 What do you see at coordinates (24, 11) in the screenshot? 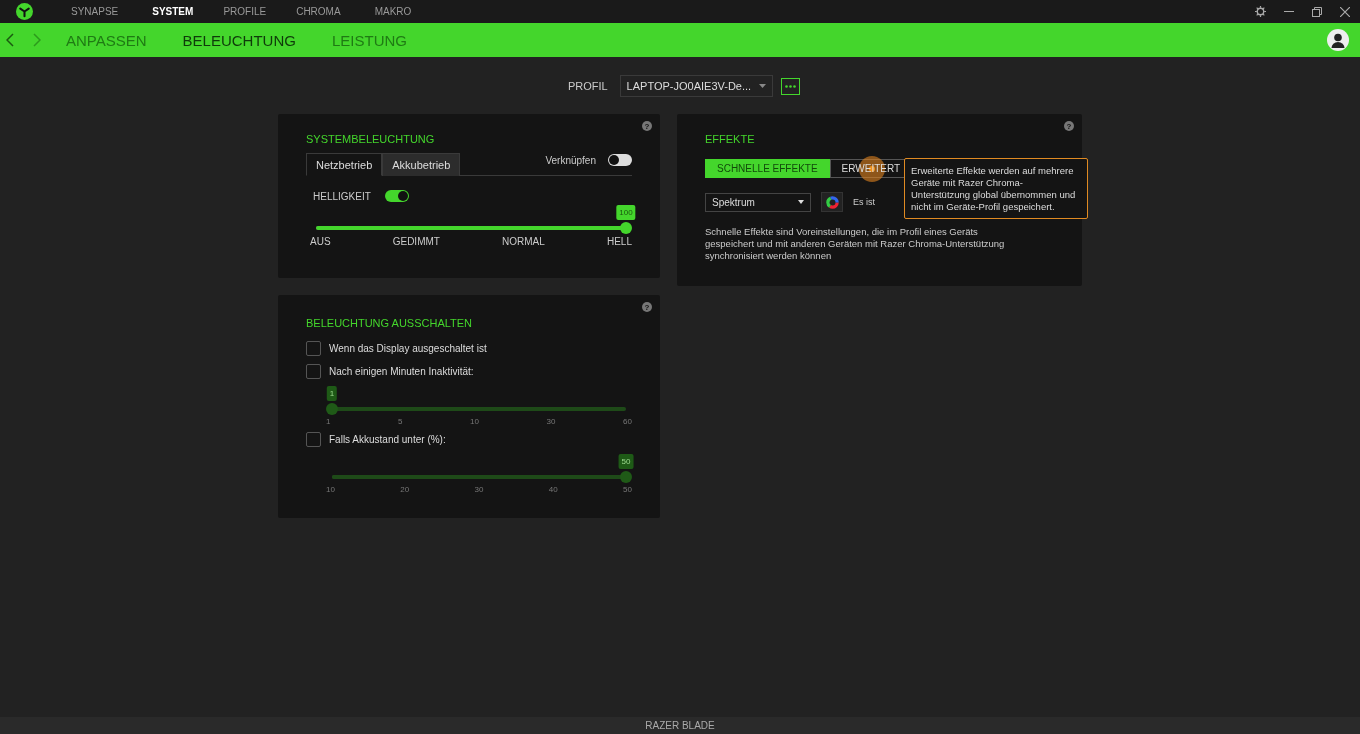
I see `logo-icon` at bounding box center [24, 11].